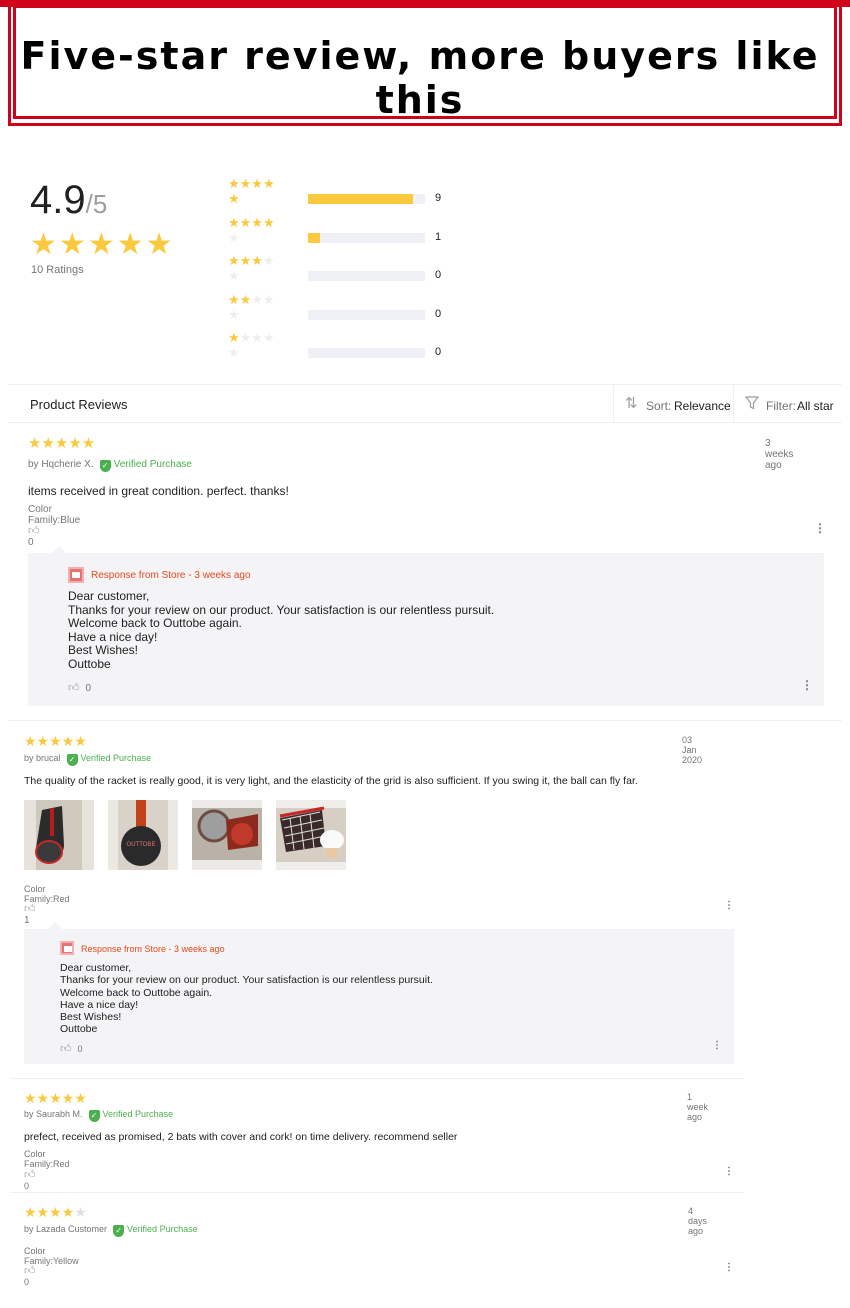  Describe the element at coordinates (61, 464) in the screenshot. I see `author-name: by Hqcherie X.` at that location.